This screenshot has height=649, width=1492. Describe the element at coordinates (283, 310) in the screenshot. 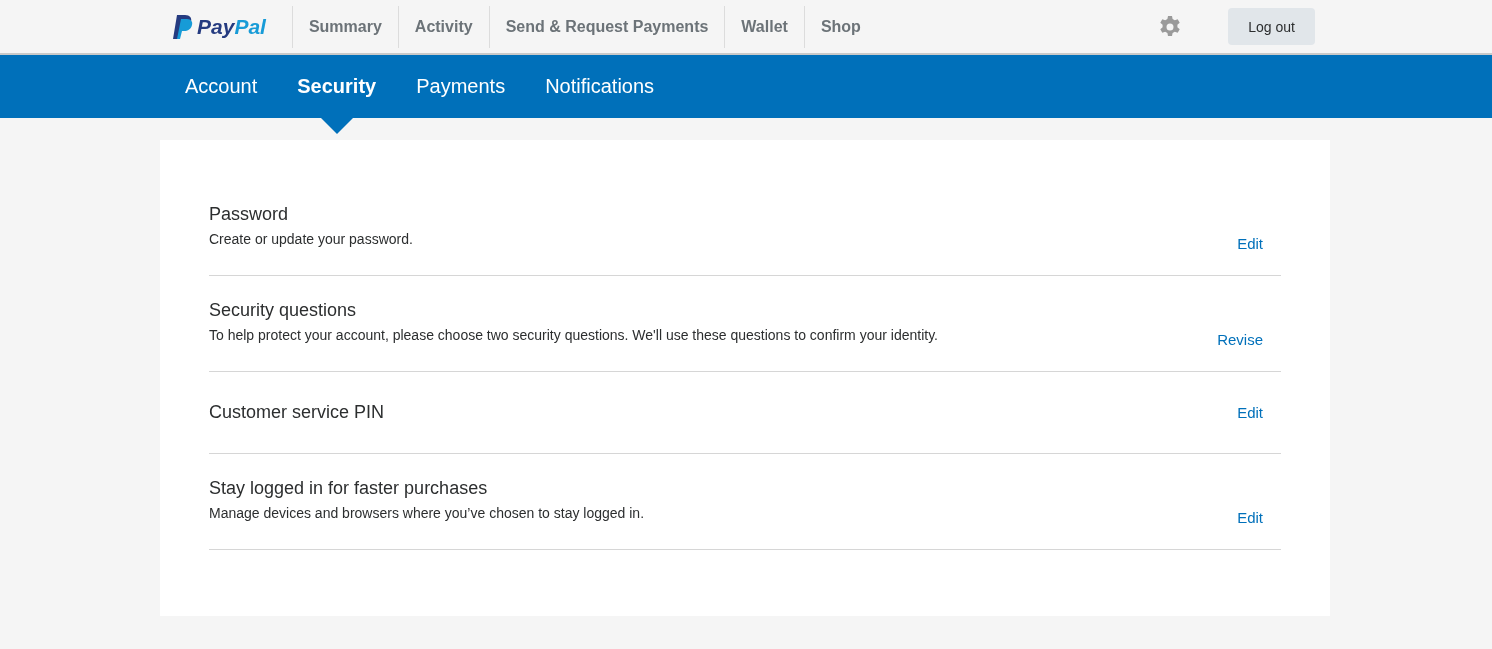

I see `setting-title: Security questions` at that location.